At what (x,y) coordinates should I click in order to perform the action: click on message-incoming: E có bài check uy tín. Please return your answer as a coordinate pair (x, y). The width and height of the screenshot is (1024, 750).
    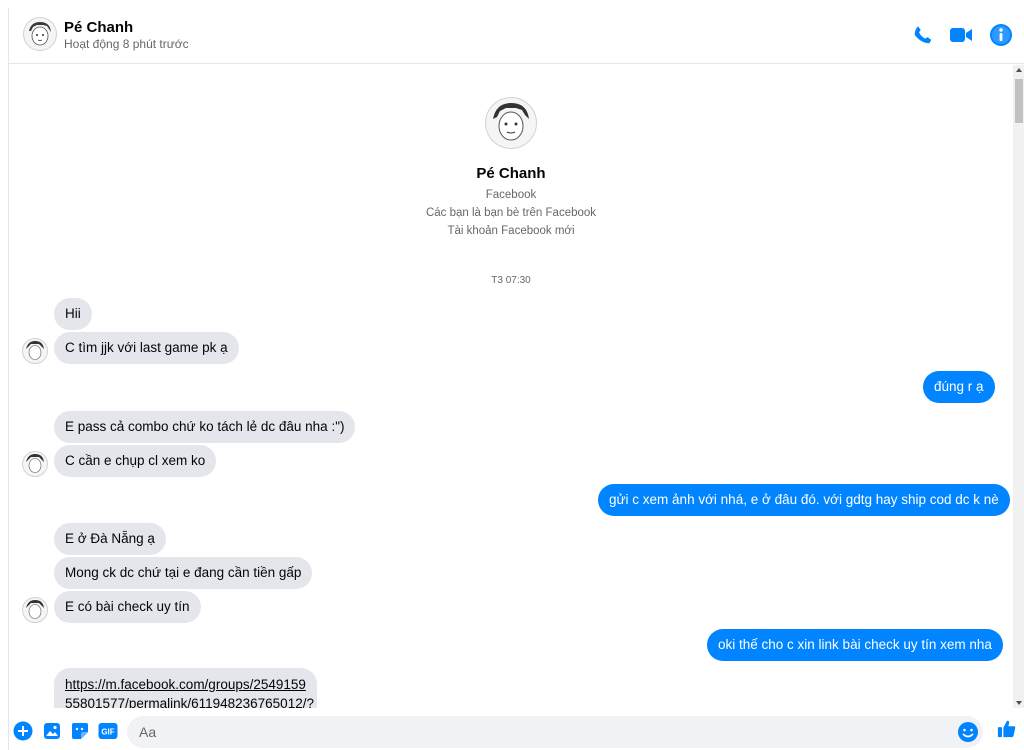
    Looking at the image, I should click on (127, 607).